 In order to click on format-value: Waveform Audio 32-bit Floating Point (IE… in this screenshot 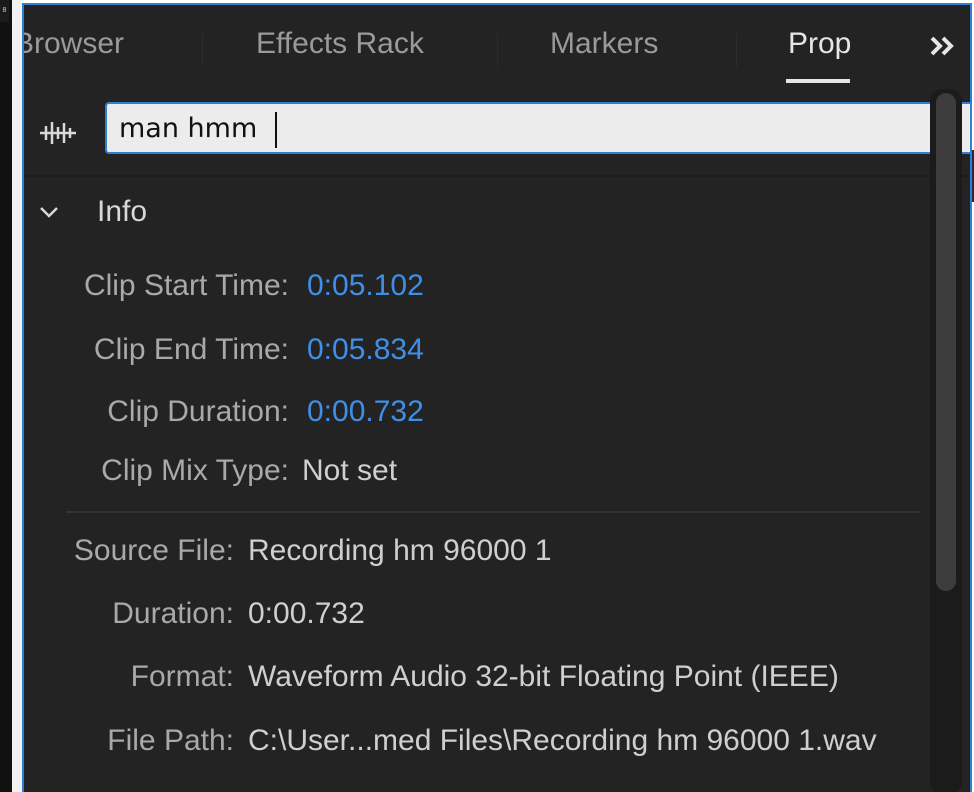, I will do `click(543, 676)`.